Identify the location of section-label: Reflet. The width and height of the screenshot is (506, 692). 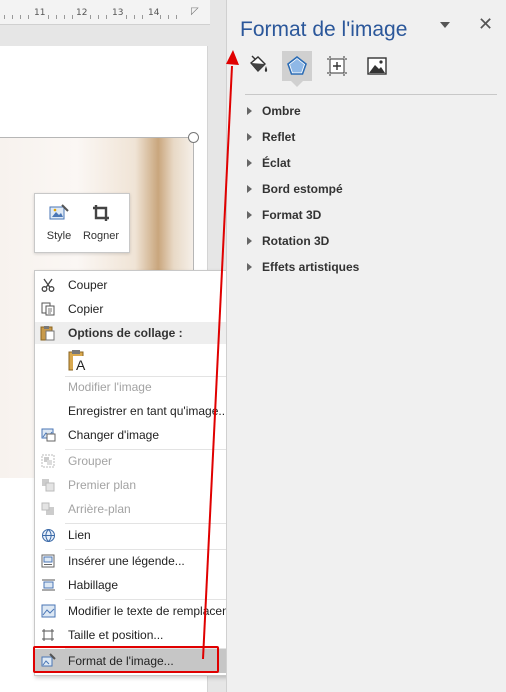
(279, 137).